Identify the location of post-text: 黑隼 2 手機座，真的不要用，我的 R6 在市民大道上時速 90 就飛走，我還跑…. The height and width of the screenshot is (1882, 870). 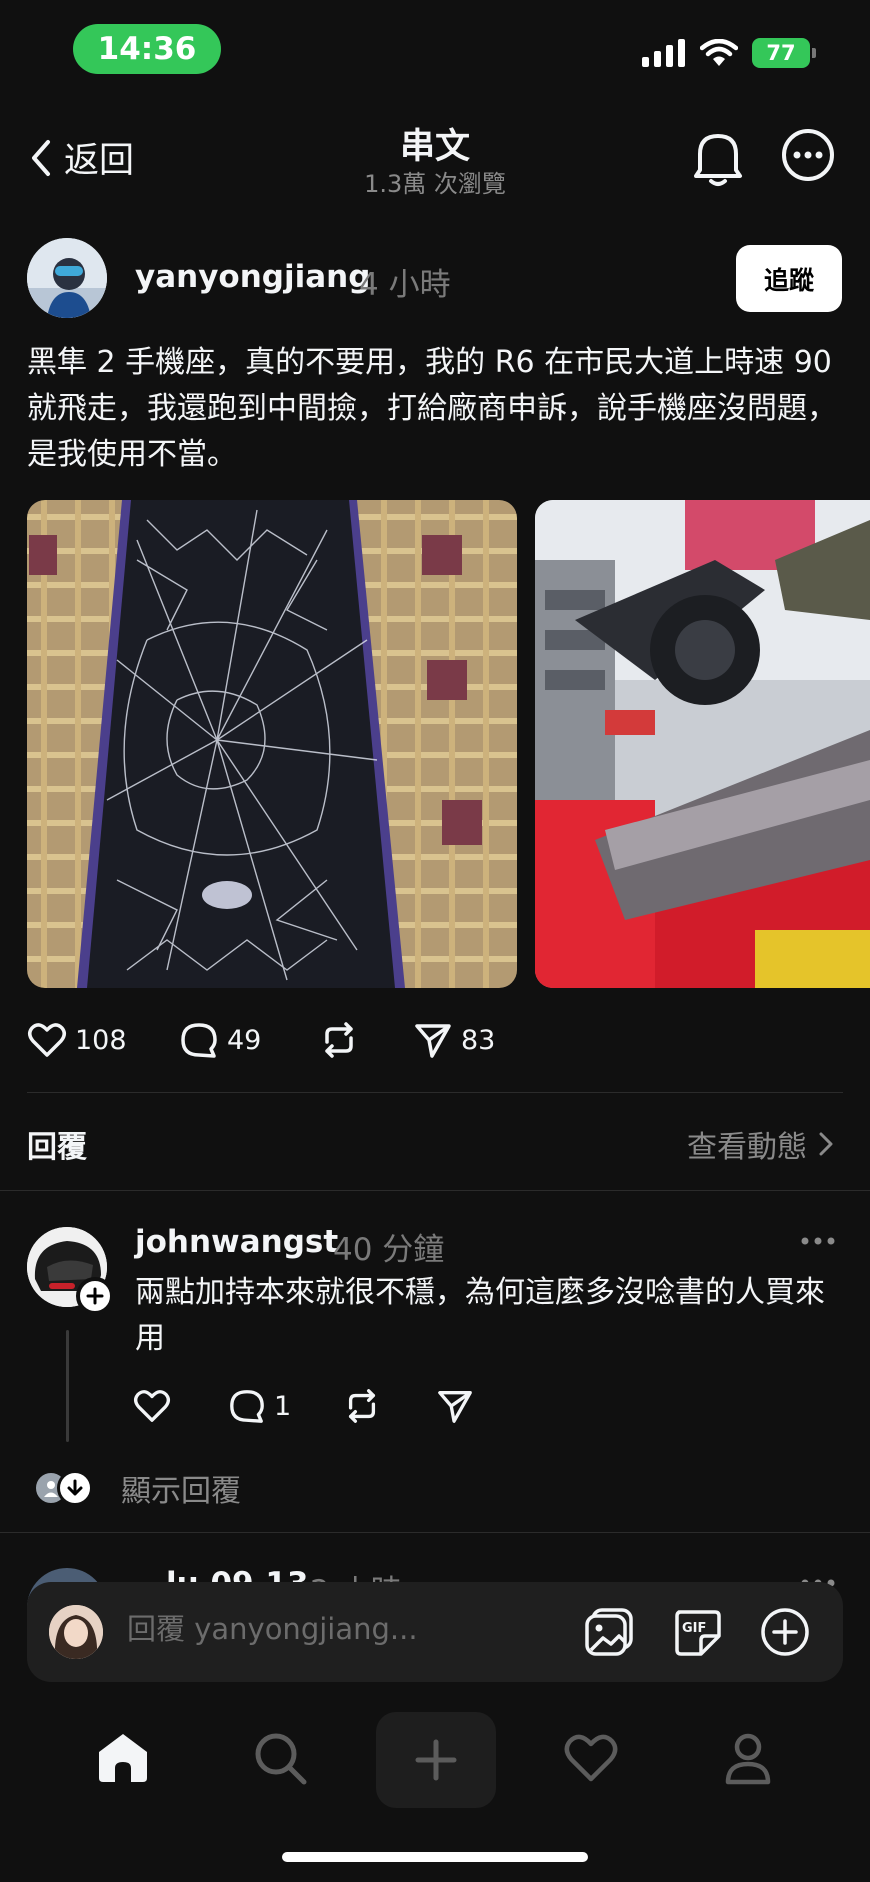
(432, 408).